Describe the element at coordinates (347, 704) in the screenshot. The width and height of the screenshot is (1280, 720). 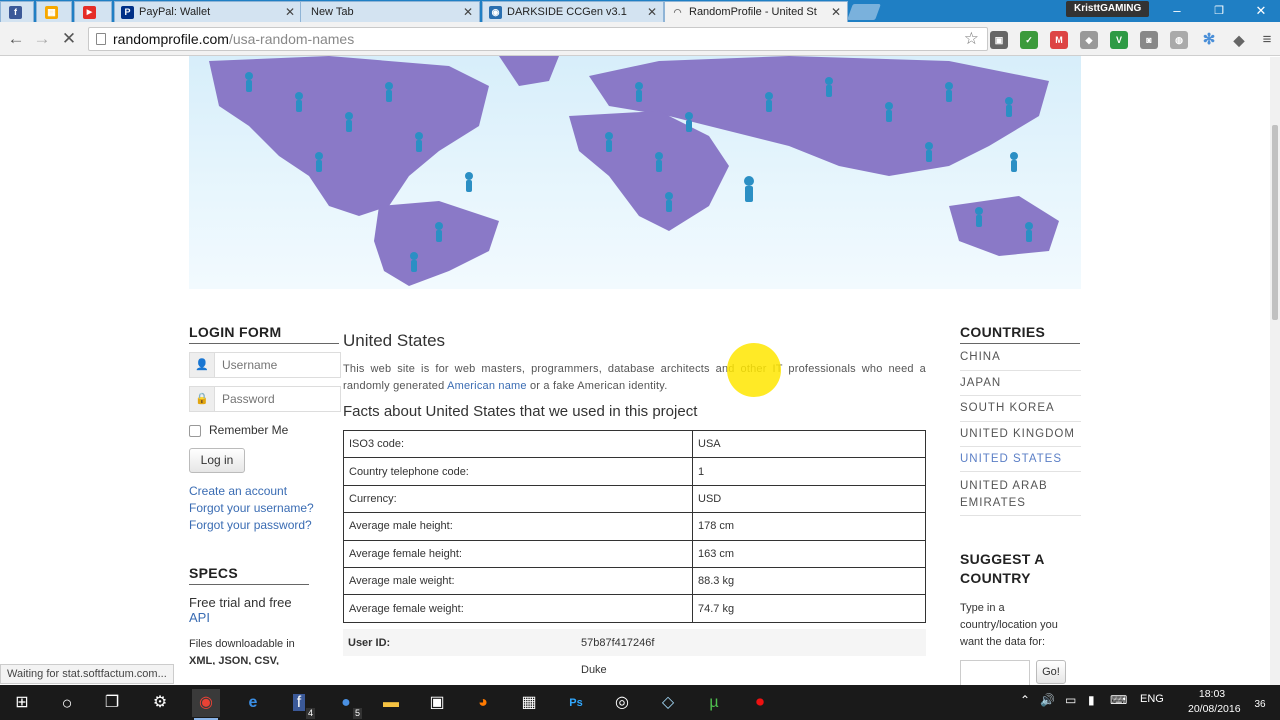
I see `messenger-icon: ● 5` at that location.